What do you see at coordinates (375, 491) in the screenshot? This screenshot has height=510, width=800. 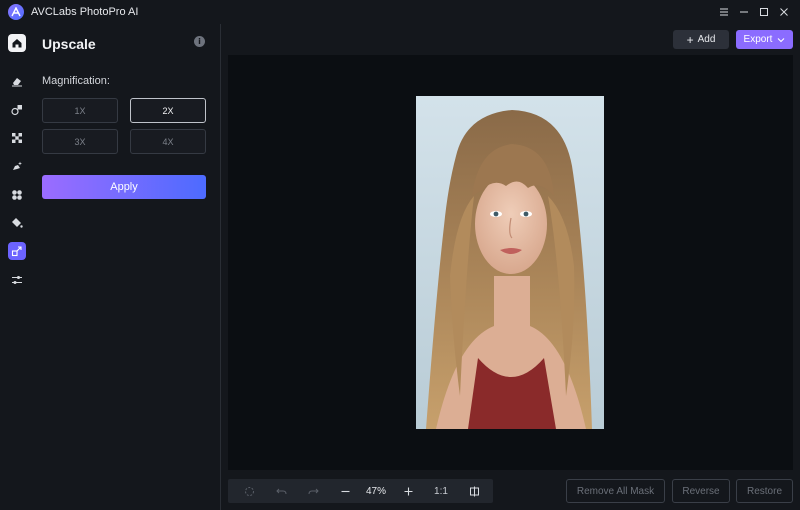 I see `zoom-level: 47%` at bounding box center [375, 491].